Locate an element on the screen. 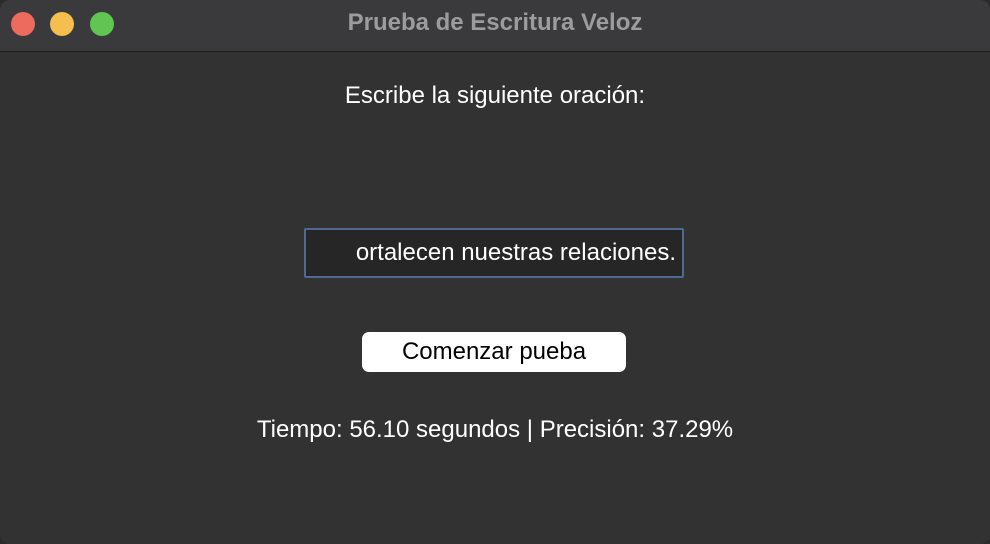 This screenshot has height=544, width=990. start-test-button: Comenzar pueba is located at coordinates (494, 352).